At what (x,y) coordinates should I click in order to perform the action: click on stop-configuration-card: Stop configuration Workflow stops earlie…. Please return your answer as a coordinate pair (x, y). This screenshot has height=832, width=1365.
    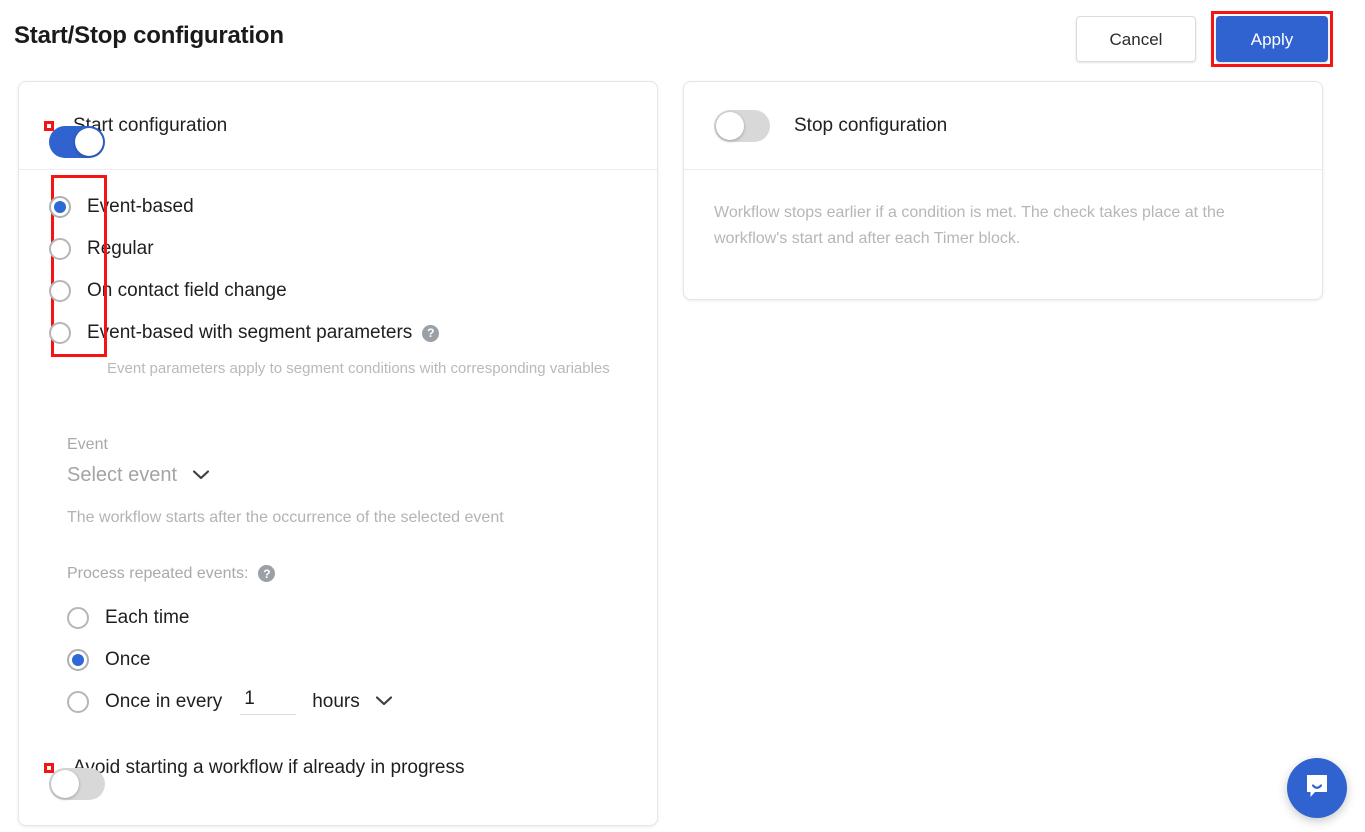
    Looking at the image, I should click on (1003, 190).